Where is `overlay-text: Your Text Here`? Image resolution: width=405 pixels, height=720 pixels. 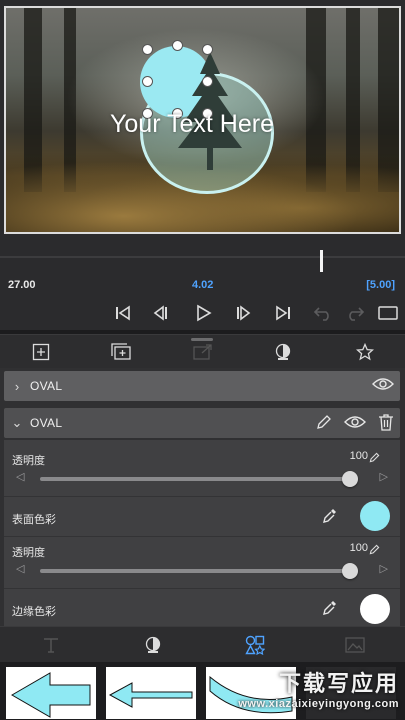
overlay-text: Your Text Here is located at coordinates (202, 124).